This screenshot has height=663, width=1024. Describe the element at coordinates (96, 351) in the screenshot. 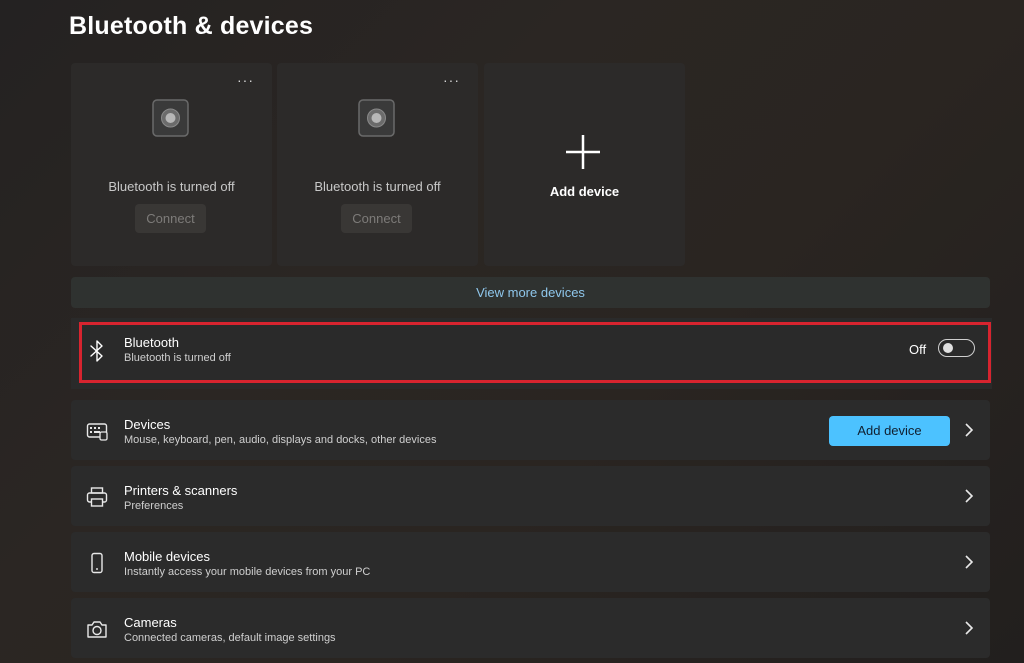

I see `bluetooth-icon` at that location.